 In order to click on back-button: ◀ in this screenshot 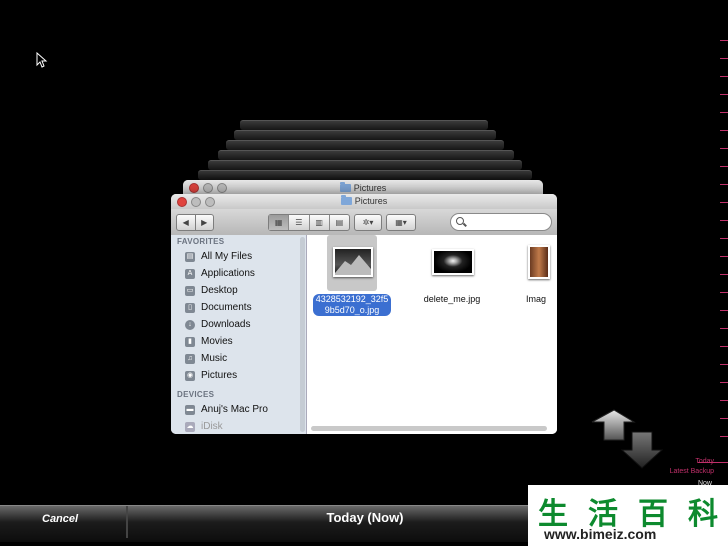, I will do `click(186, 222)`.